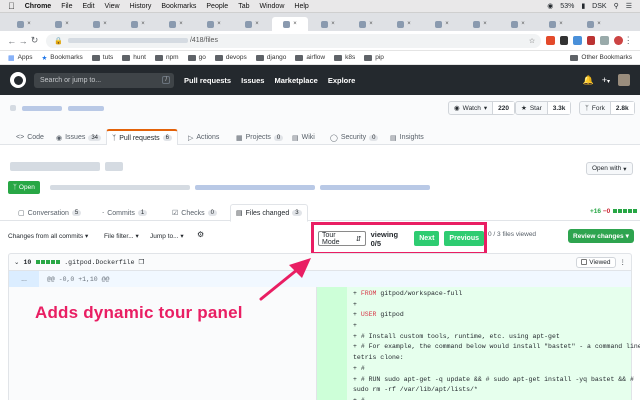 Image resolution: width=640 pixels, height=400 pixels. What do you see at coordinates (607, 108) in the screenshot?
I see `fork-button: ᛉ Fork 2.8k` at bounding box center [607, 108].